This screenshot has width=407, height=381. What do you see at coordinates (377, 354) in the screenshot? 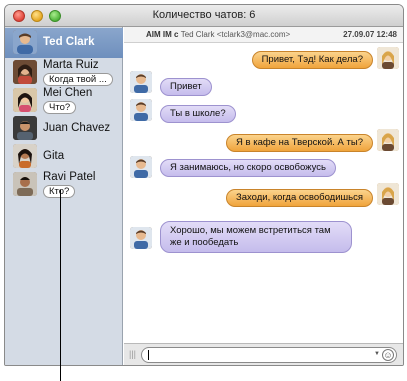
I see `chevron-down-icon: ▼` at bounding box center [377, 354].